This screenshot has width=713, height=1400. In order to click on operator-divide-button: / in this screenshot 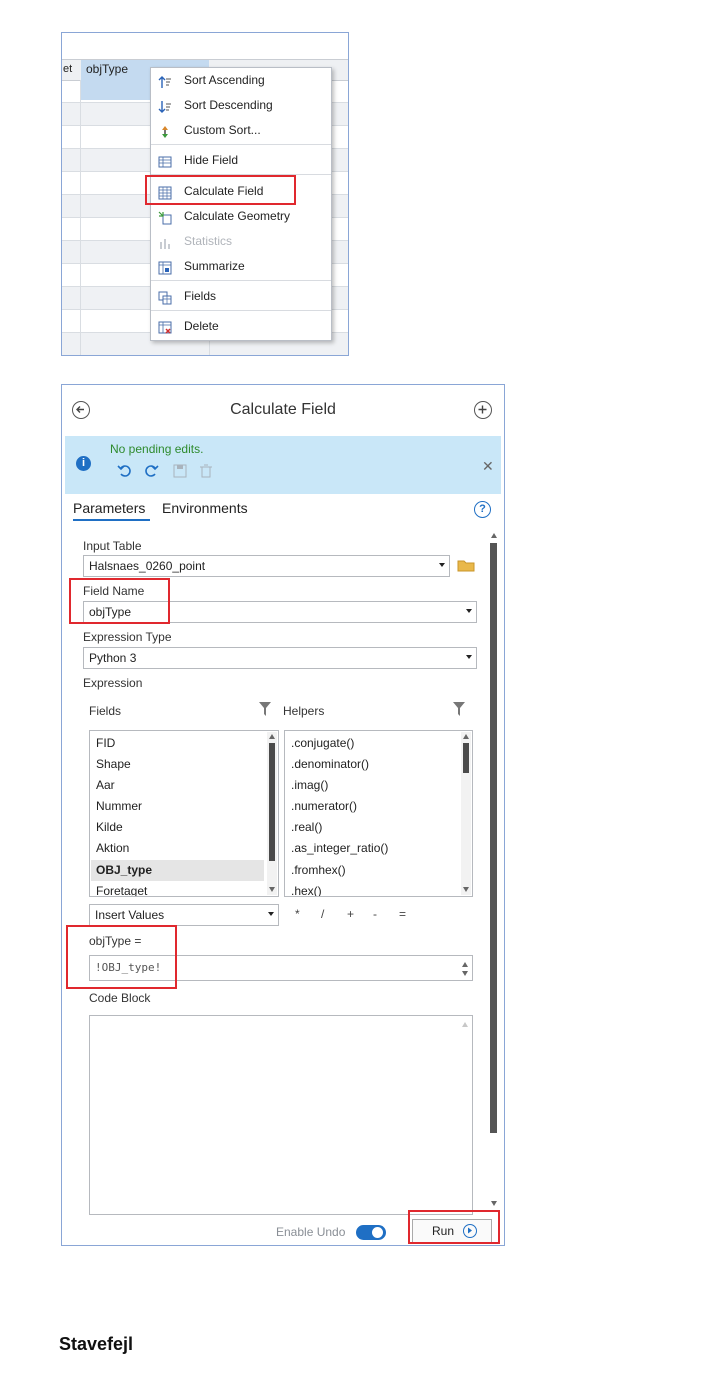, I will do `click(322, 914)`.